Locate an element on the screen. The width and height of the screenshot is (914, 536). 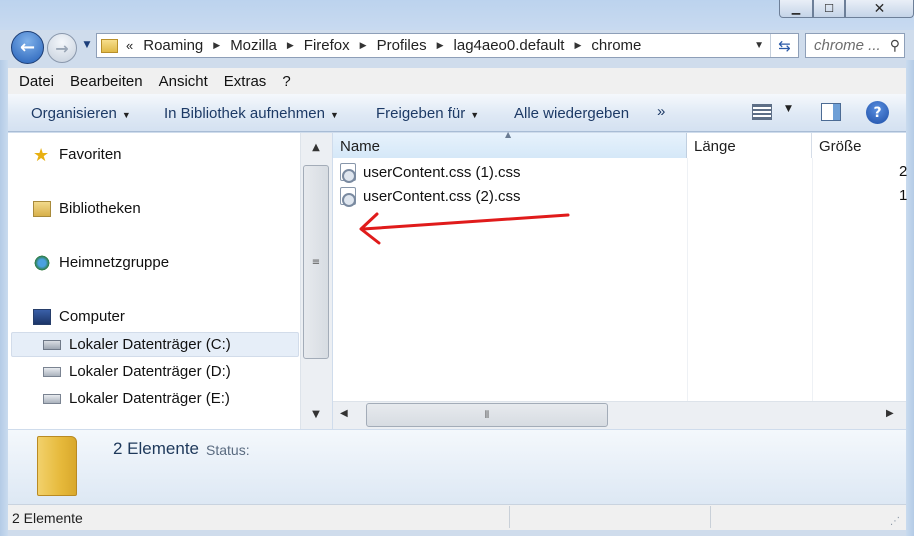
title-bar is located at coordinates (457, 15).